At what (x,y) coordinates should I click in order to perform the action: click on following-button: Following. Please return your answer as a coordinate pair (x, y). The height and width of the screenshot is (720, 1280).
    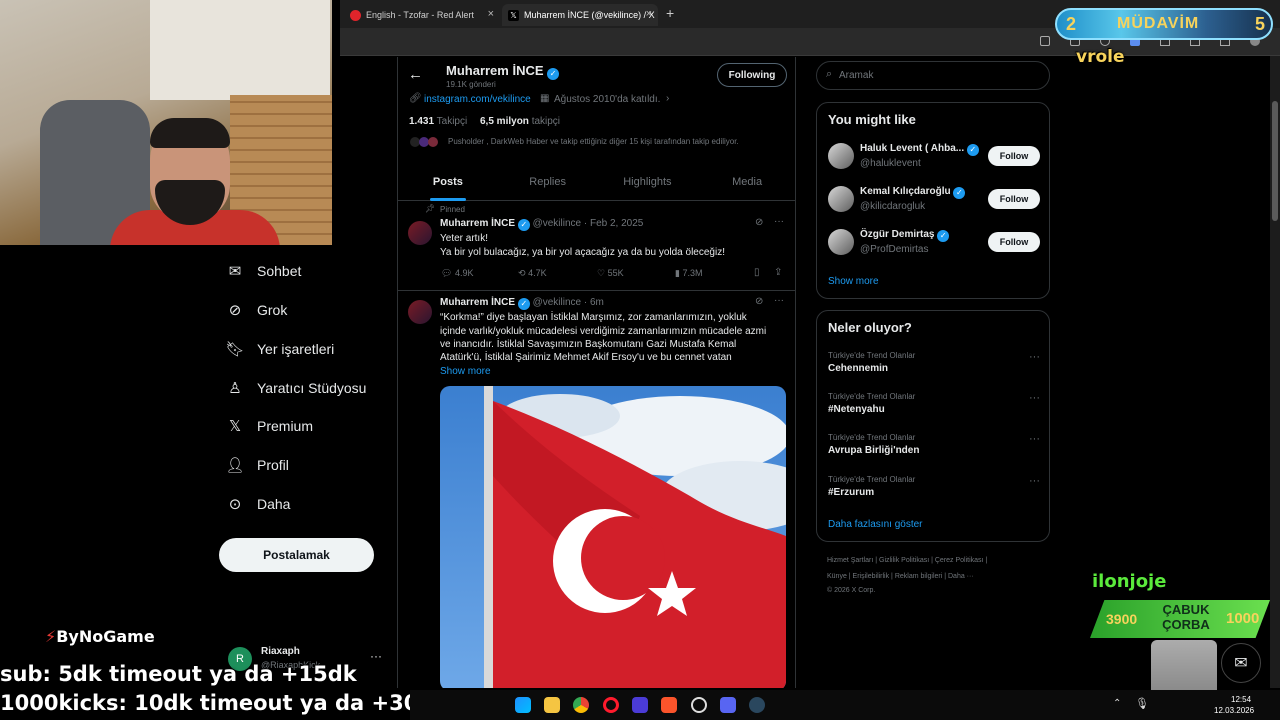
    Looking at the image, I should click on (752, 75).